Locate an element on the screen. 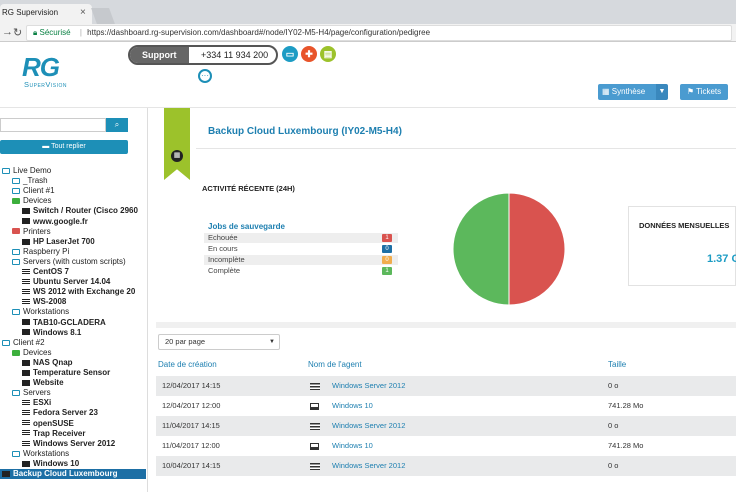 The height and width of the screenshot is (492, 736). monthly-value: 1.37 G is located at coordinates (721, 259).